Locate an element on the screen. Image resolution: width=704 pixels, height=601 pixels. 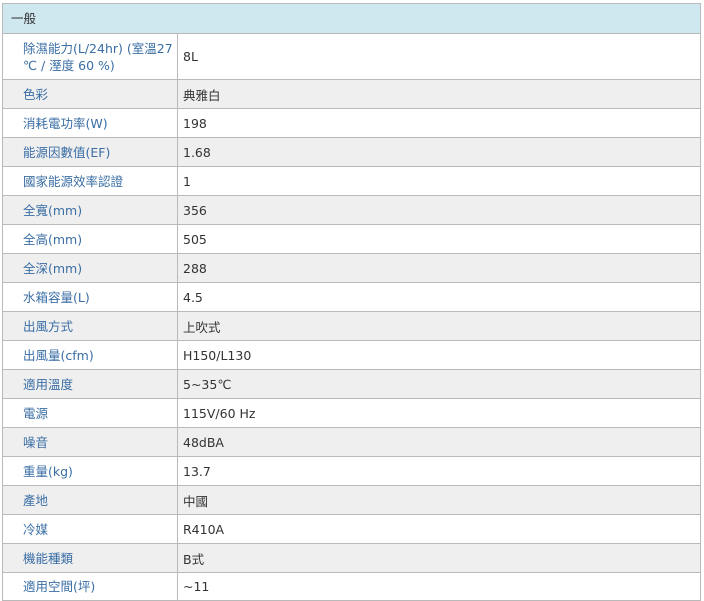
spec-row: 出風量(cfm) H150/L130 is located at coordinates (351, 355).